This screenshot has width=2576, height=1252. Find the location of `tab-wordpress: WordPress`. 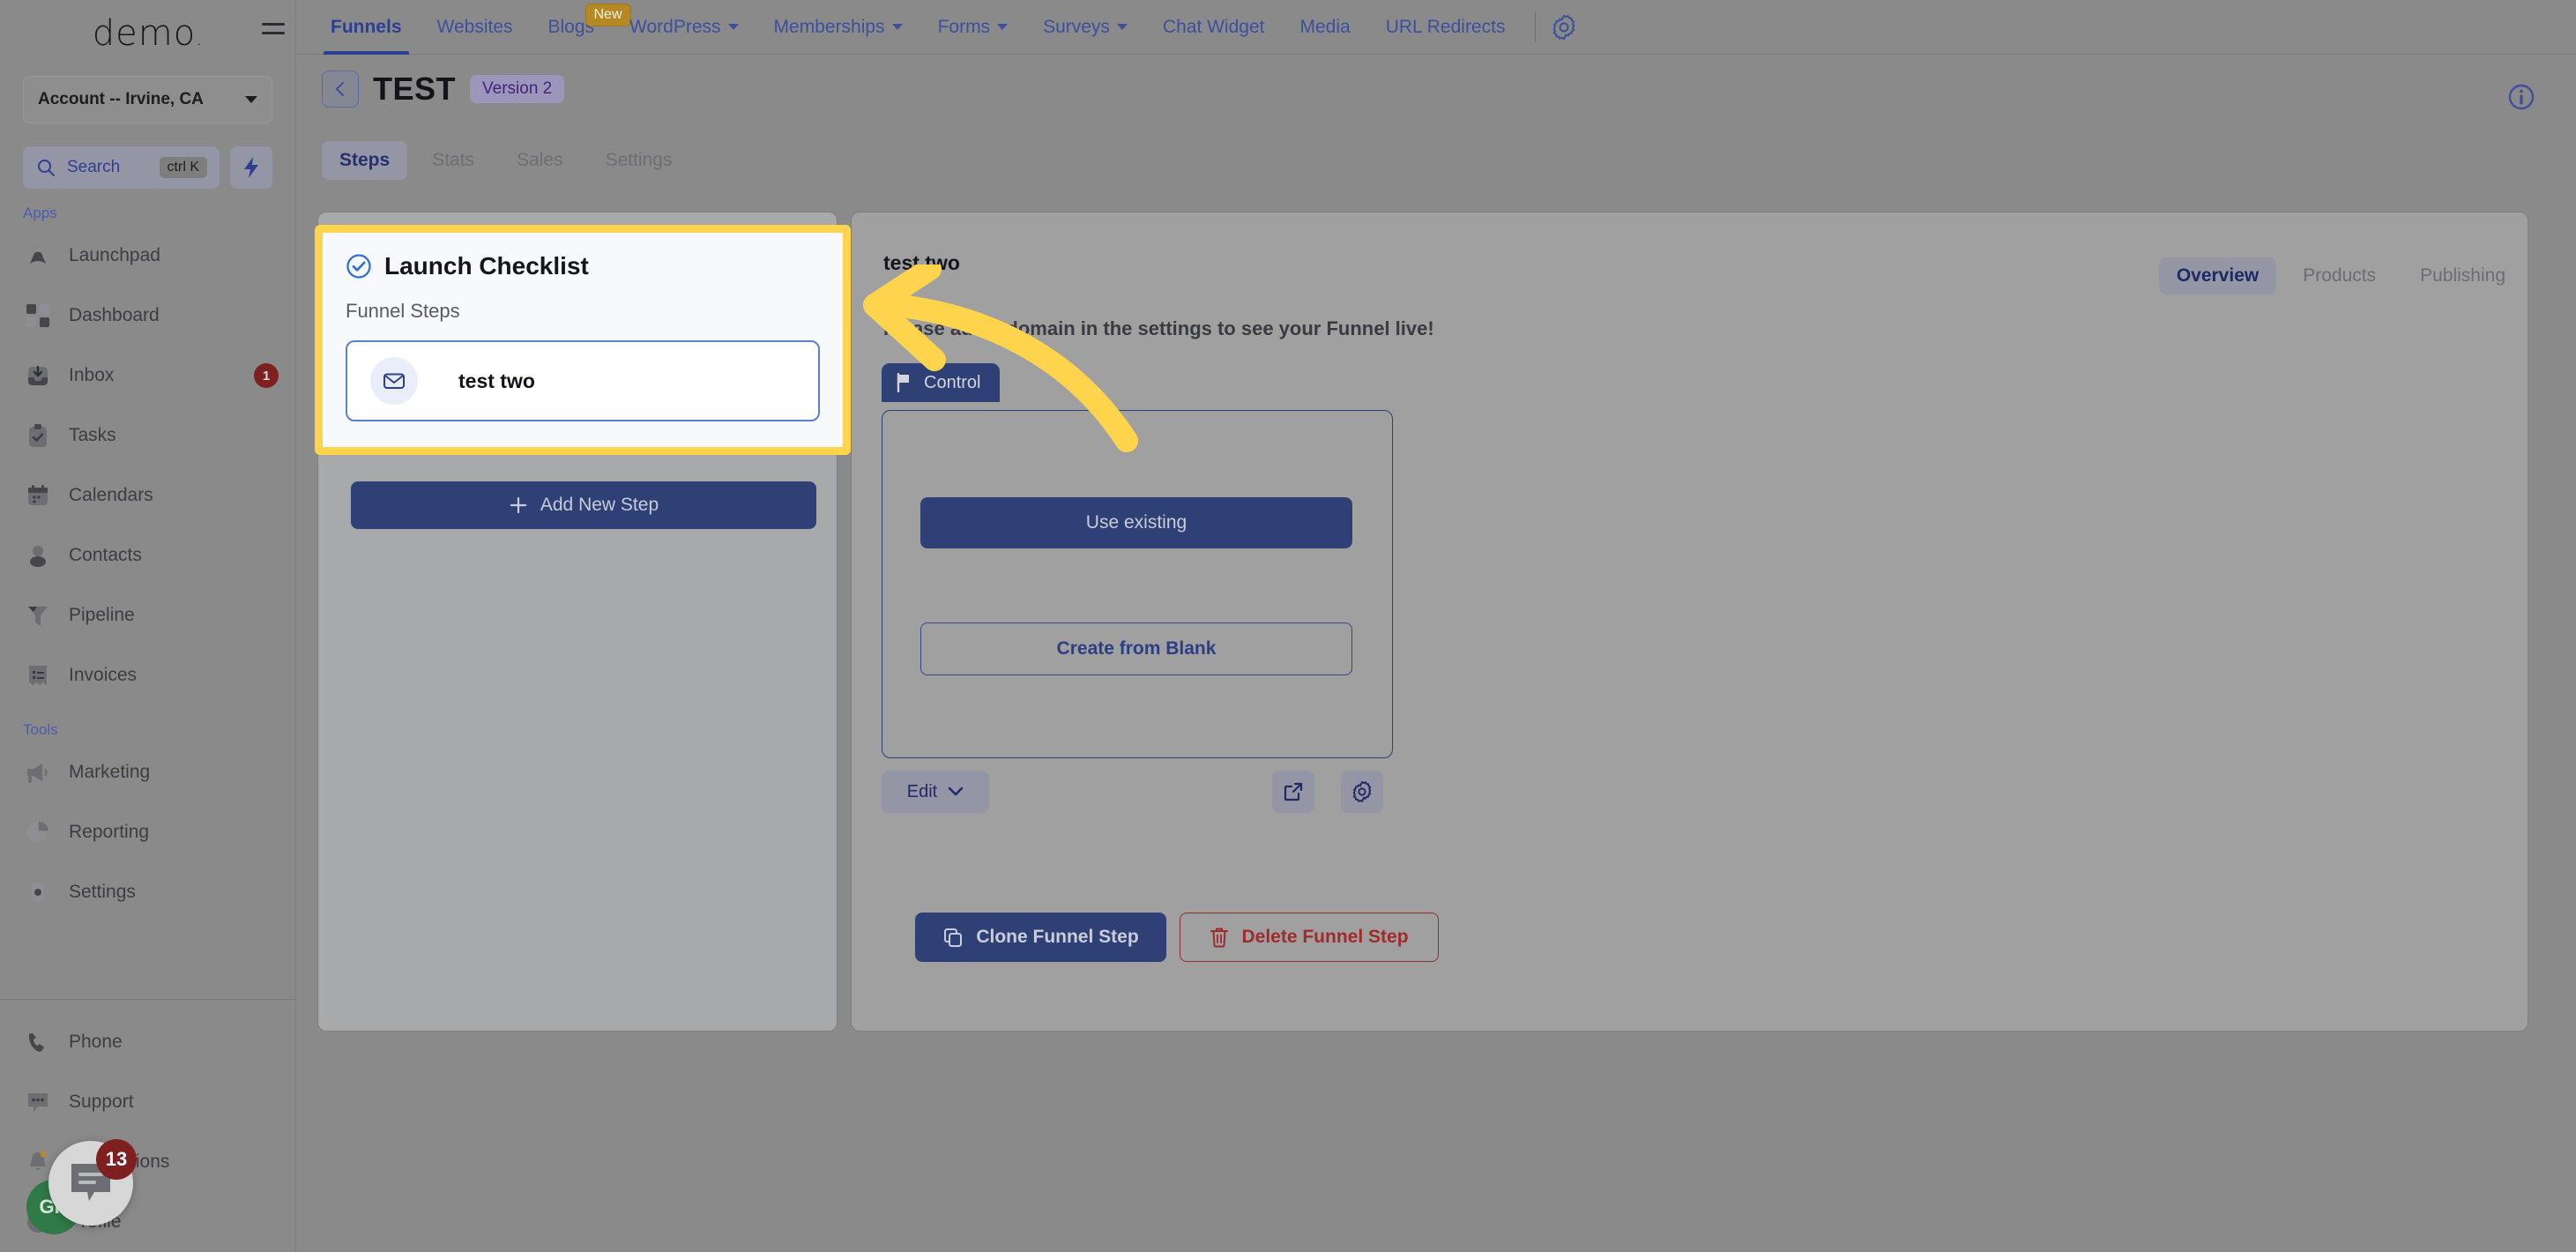

tab-wordpress: WordPress is located at coordinates (684, 27).